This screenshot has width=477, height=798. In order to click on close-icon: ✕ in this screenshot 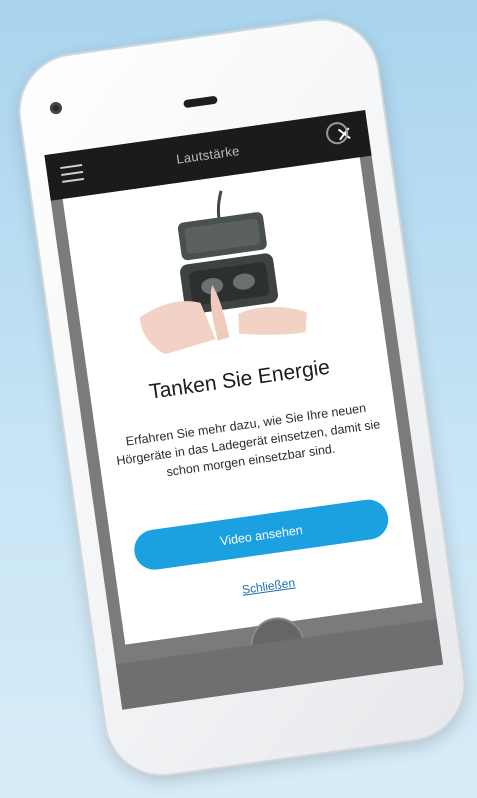, I will do `click(341, 134)`.